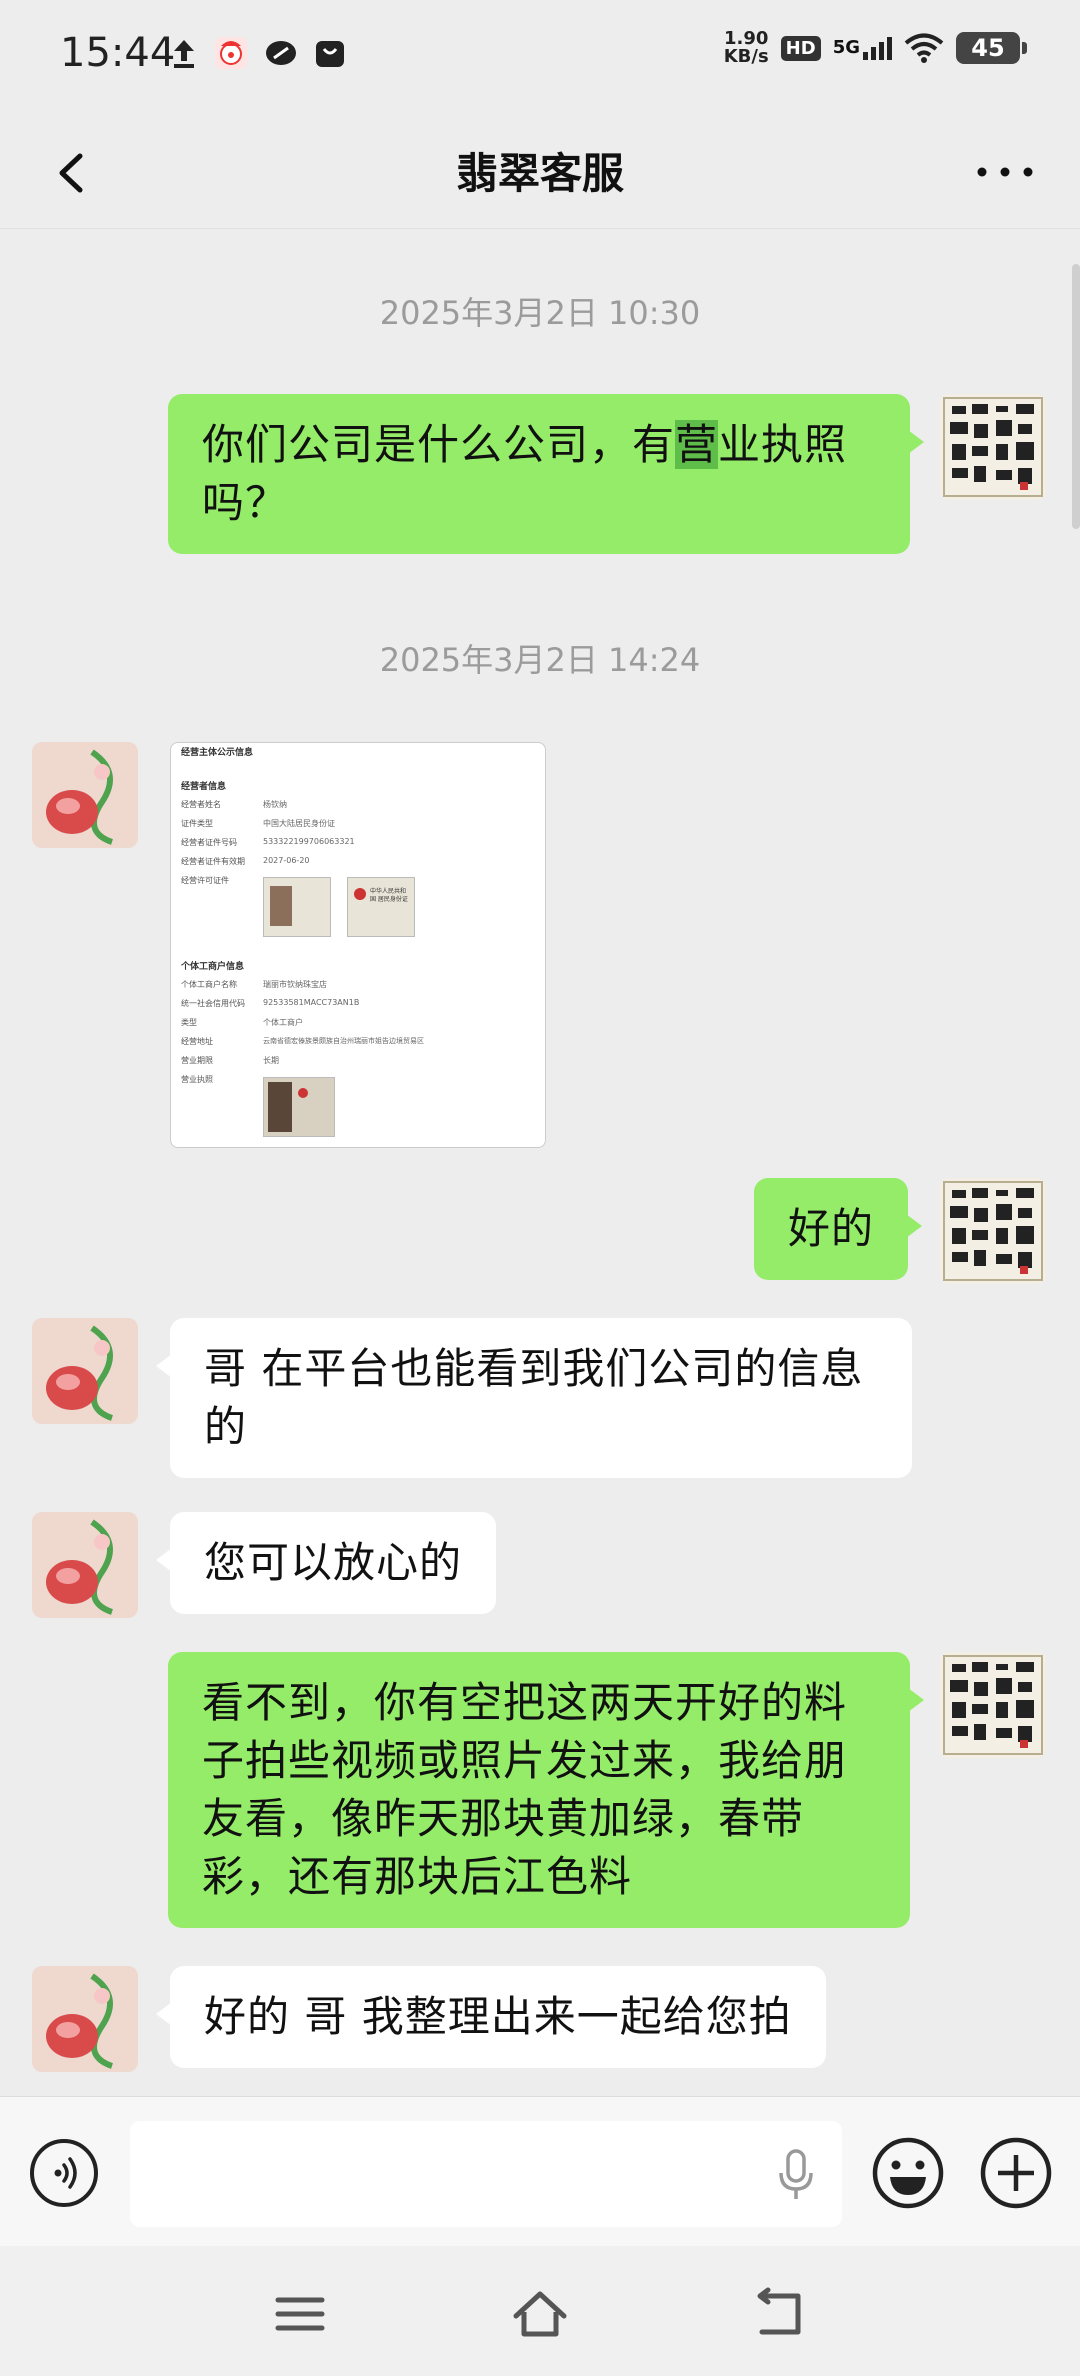 This screenshot has height=2376, width=1080. Describe the element at coordinates (299, 1107) in the screenshot. I see `license-thumbnail` at that location.